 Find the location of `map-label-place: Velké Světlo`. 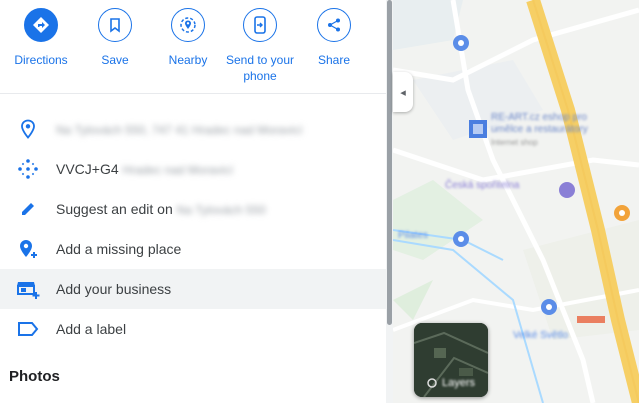

map-label-place: Velké Světlo is located at coordinates (540, 335).